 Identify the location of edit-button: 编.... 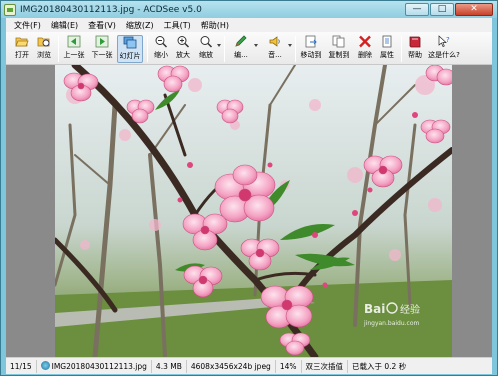
(241, 49).